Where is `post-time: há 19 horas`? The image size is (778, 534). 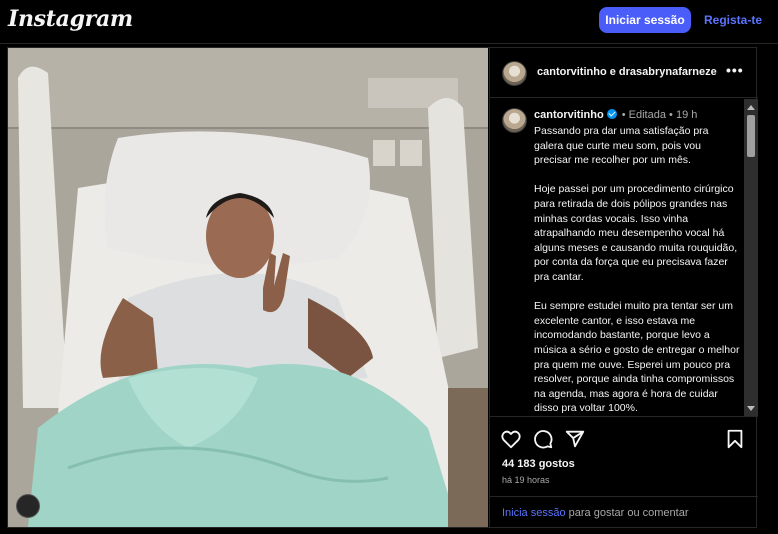 post-time: há 19 horas is located at coordinates (526, 480).